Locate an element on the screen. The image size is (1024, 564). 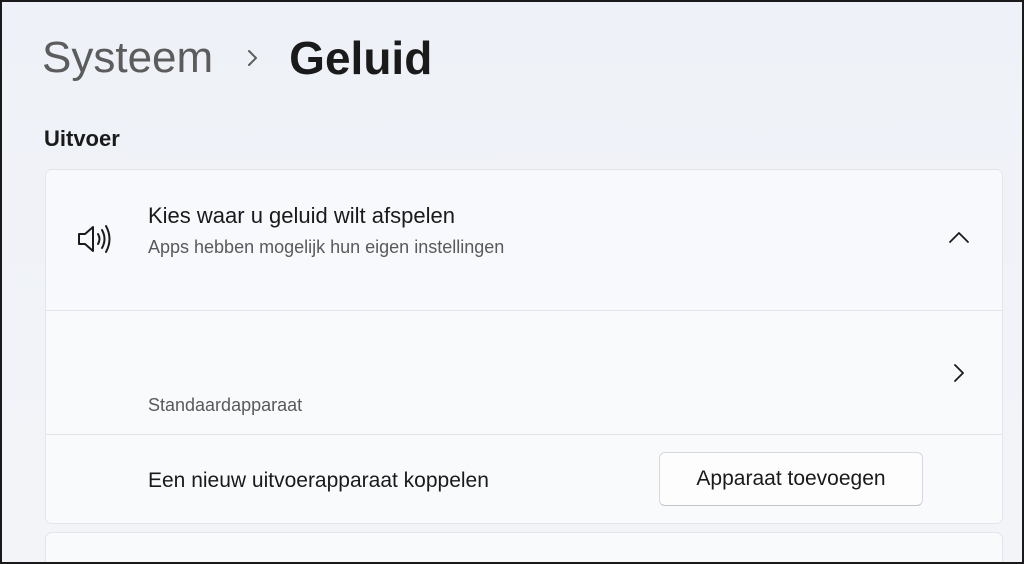
breadcrumb: Systeem Geluid is located at coordinates (237, 58).